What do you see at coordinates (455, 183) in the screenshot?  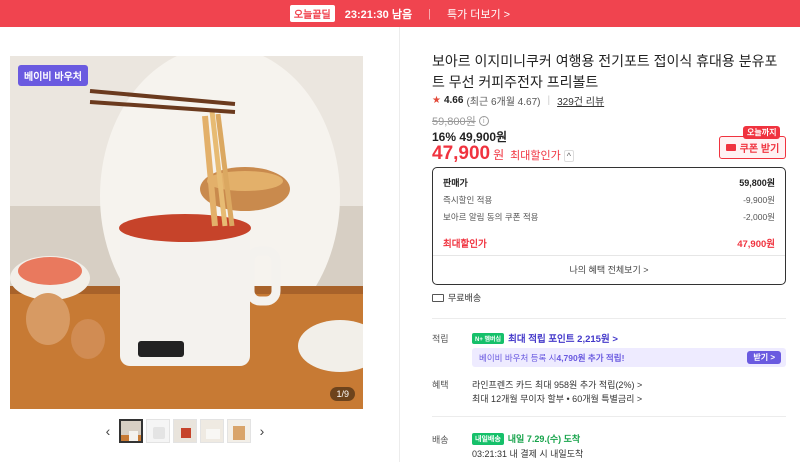 I see `price-row-label: 판매가` at bounding box center [455, 183].